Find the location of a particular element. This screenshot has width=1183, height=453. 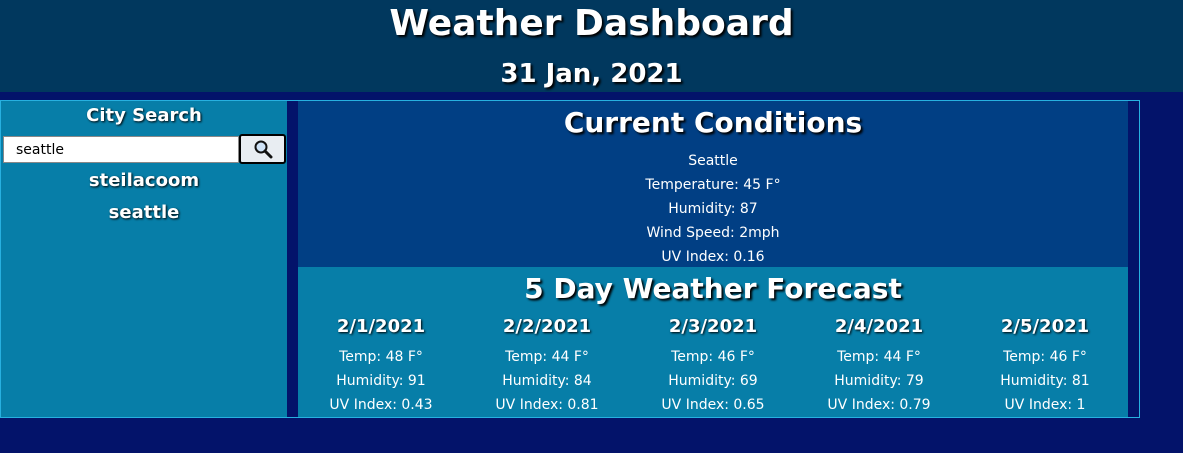

forecast-day-humidity: Humidity: 81 is located at coordinates (1045, 381).